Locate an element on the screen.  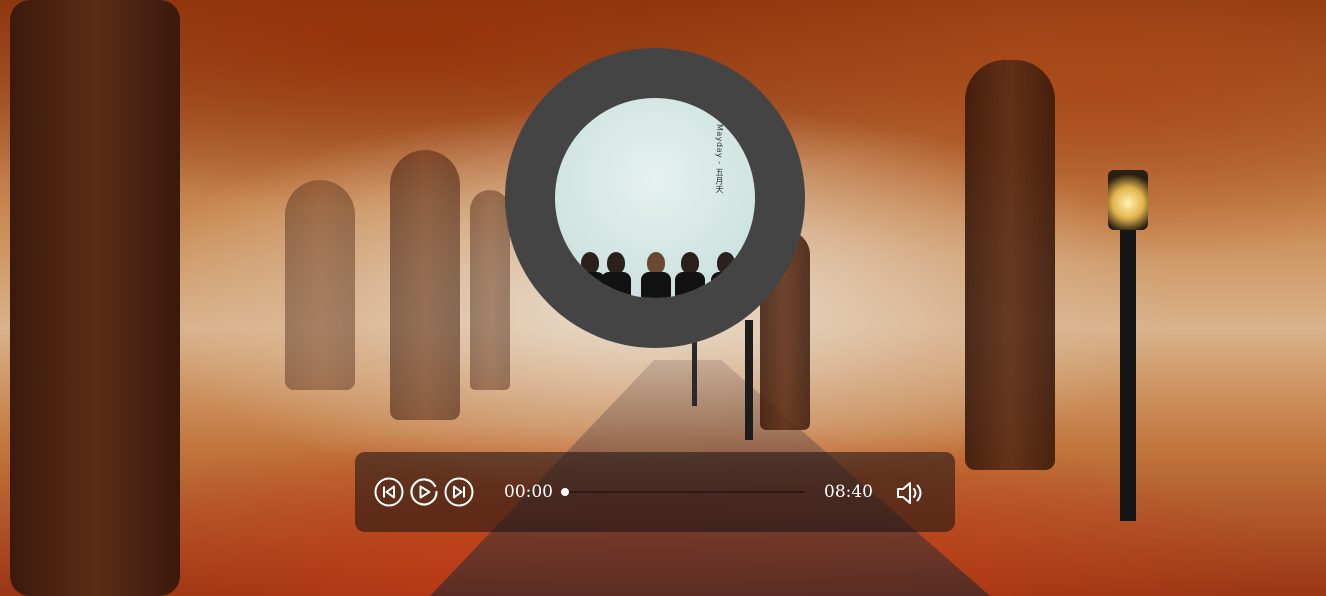
play-button is located at coordinates (424, 492).